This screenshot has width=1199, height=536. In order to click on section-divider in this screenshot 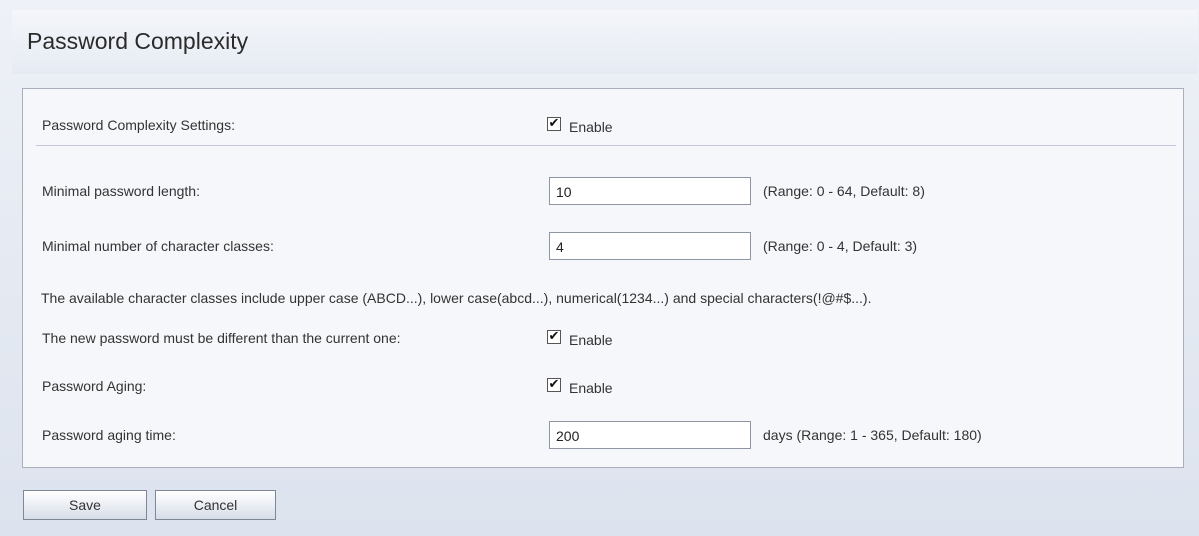, I will do `click(606, 145)`.